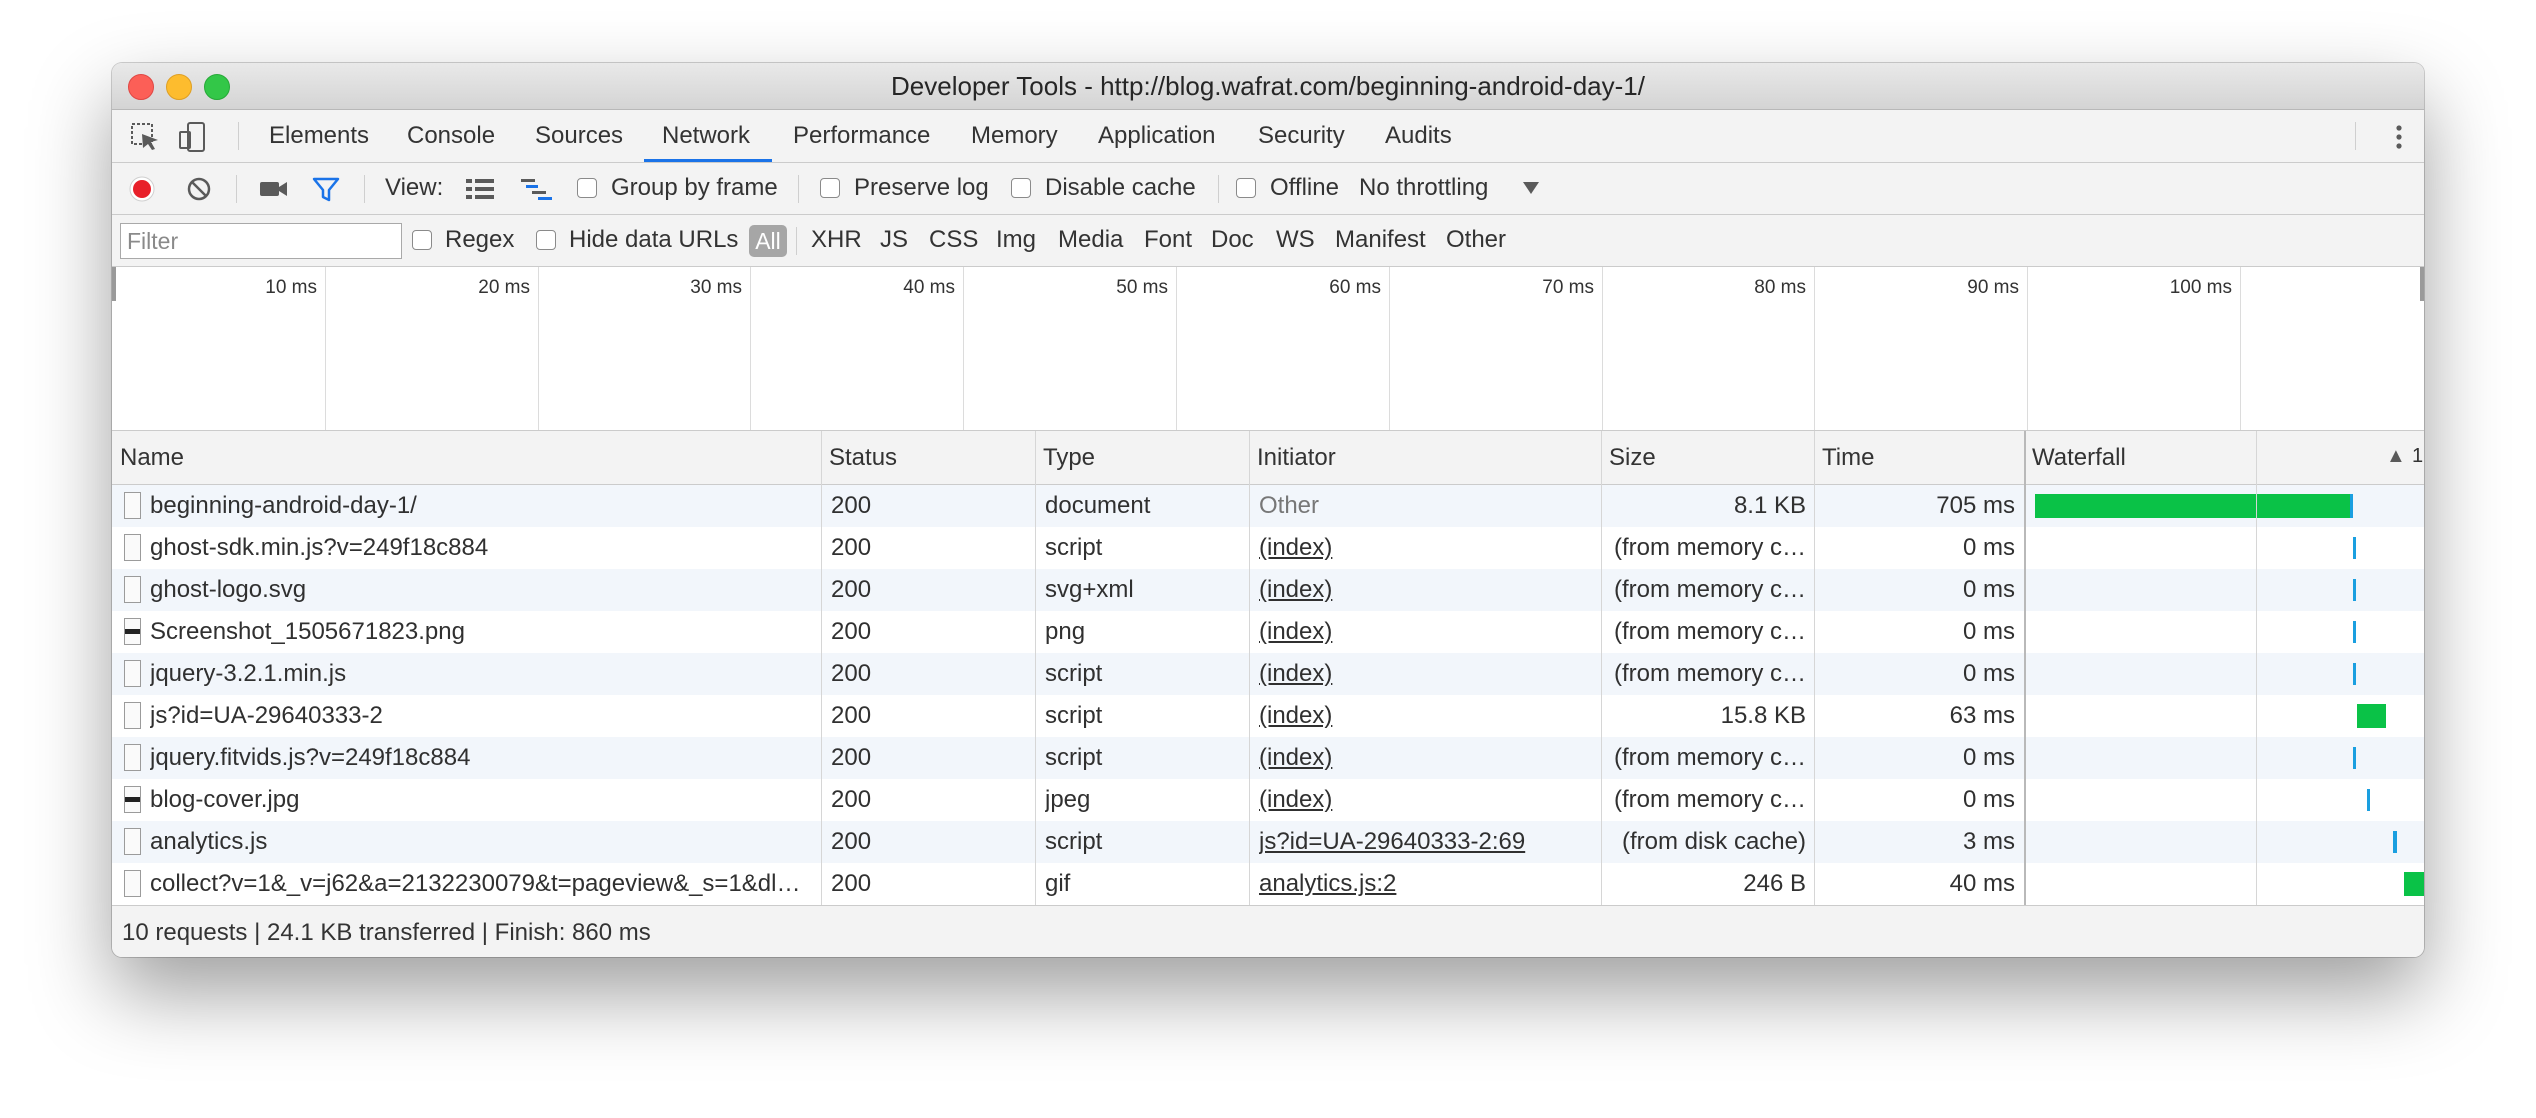 The image size is (2536, 1118). Describe the element at coordinates (466, 457) in the screenshot. I see `column-header-name: Name` at that location.